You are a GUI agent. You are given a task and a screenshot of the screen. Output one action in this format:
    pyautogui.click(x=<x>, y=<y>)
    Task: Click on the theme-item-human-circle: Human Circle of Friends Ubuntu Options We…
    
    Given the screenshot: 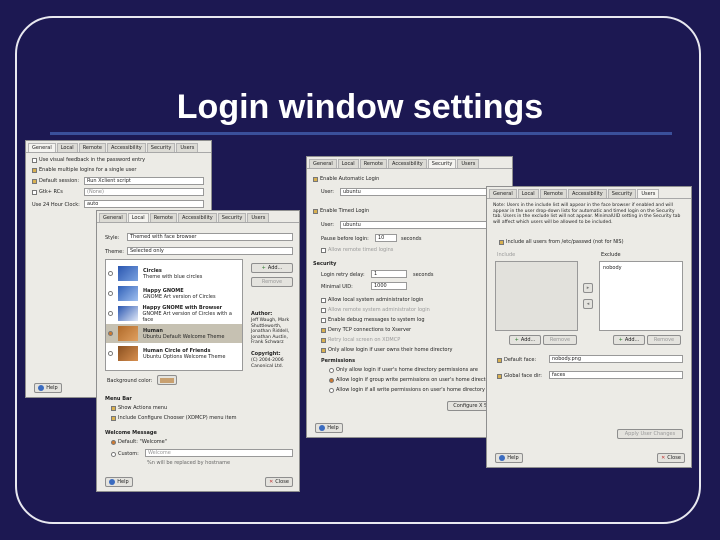 What is the action you would take?
    pyautogui.click(x=174, y=353)
    